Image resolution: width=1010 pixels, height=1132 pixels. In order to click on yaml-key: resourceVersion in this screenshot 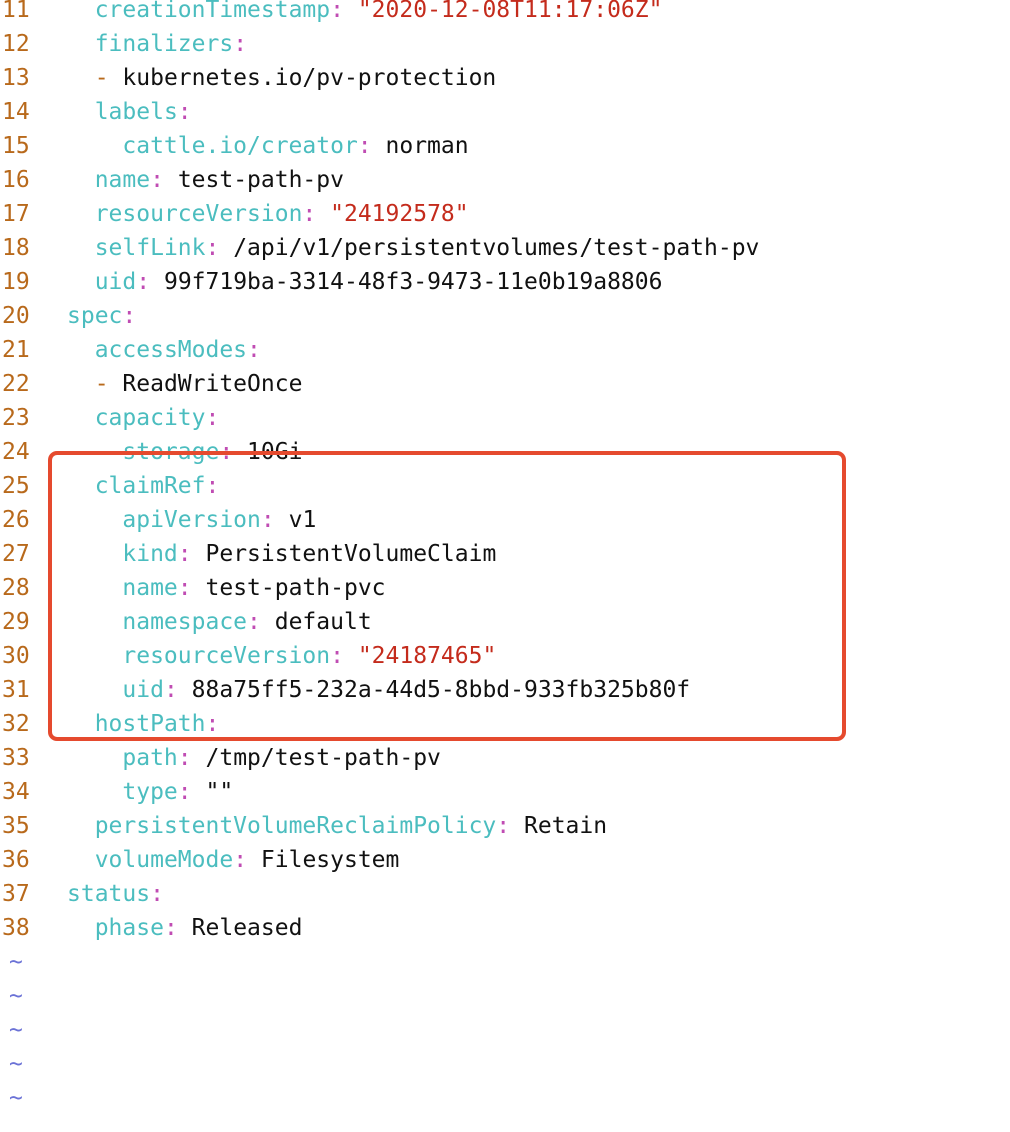, I will do `click(226, 656)`.